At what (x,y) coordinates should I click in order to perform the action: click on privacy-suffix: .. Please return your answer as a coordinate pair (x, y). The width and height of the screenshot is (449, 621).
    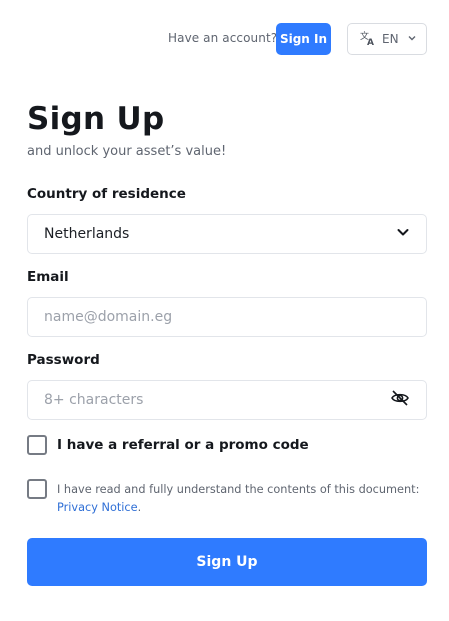
    Looking at the image, I should click on (139, 507).